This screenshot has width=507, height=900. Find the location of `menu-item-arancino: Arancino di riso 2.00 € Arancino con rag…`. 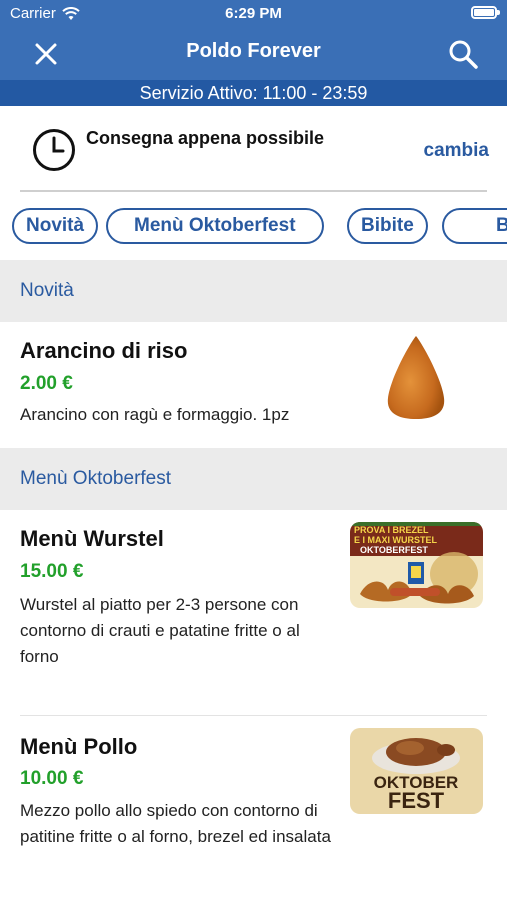

menu-item-arancino: Arancino di riso 2.00 € Arancino con rag… is located at coordinates (253, 385).